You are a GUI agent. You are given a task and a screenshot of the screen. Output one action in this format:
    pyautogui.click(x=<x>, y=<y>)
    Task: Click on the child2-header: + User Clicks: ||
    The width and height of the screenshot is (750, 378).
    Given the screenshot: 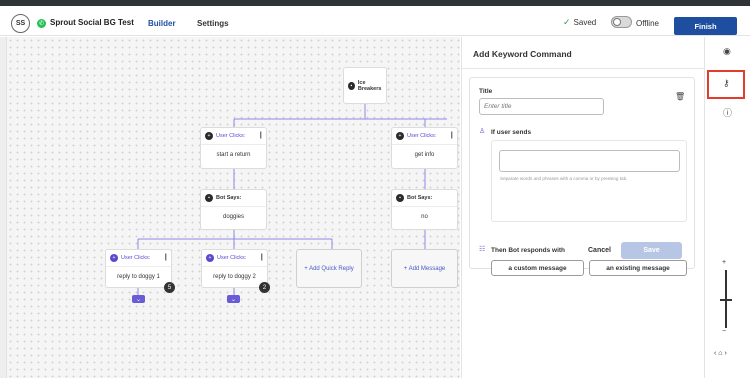 What is the action you would take?
    pyautogui.click(x=234, y=258)
    